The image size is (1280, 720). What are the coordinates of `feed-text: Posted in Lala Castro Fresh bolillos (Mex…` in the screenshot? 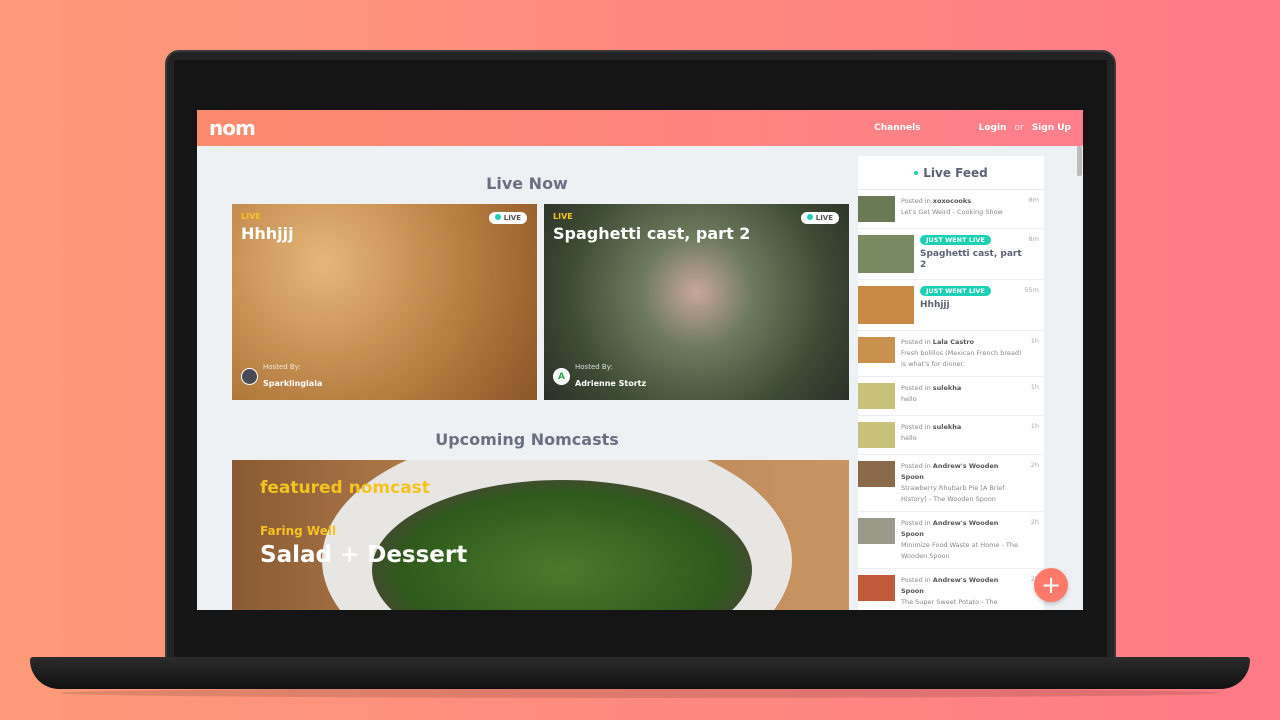 It's located at (971, 353).